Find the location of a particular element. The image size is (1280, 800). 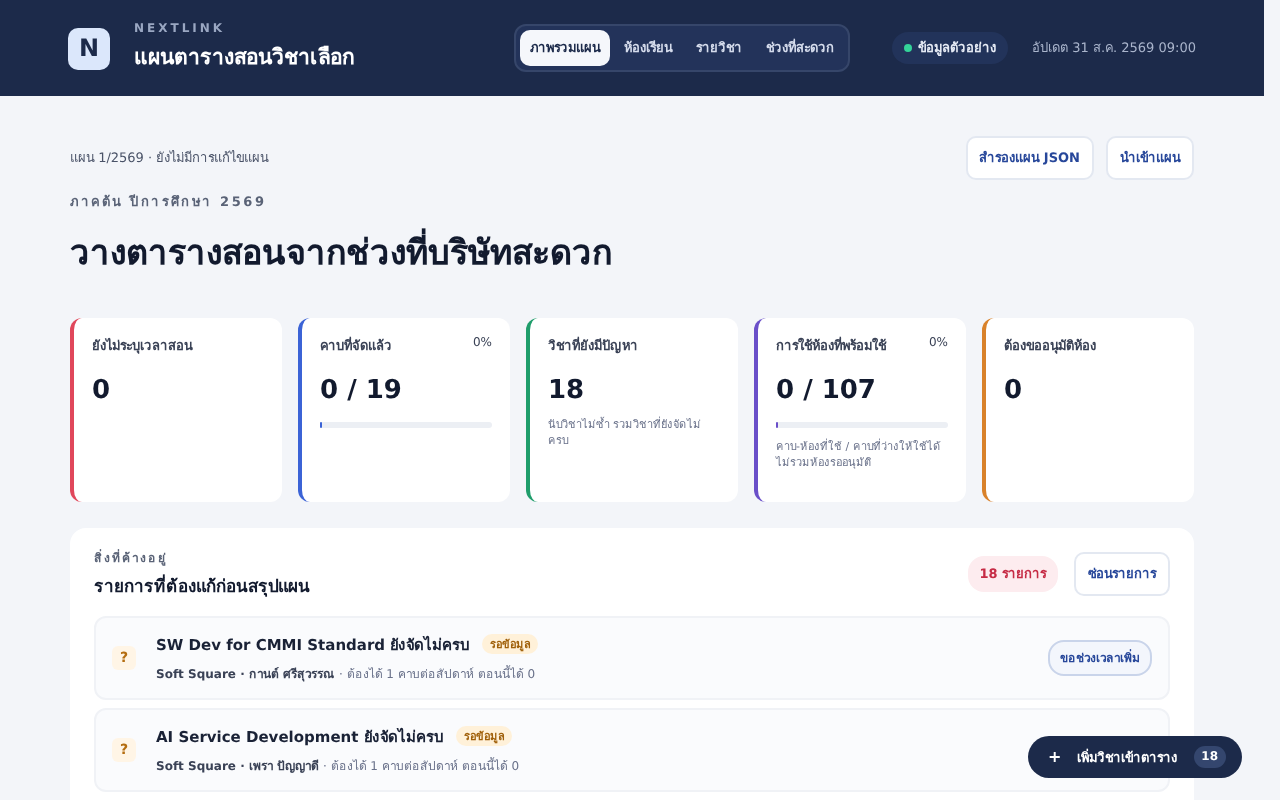

stat-value: 18 is located at coordinates (567, 391).